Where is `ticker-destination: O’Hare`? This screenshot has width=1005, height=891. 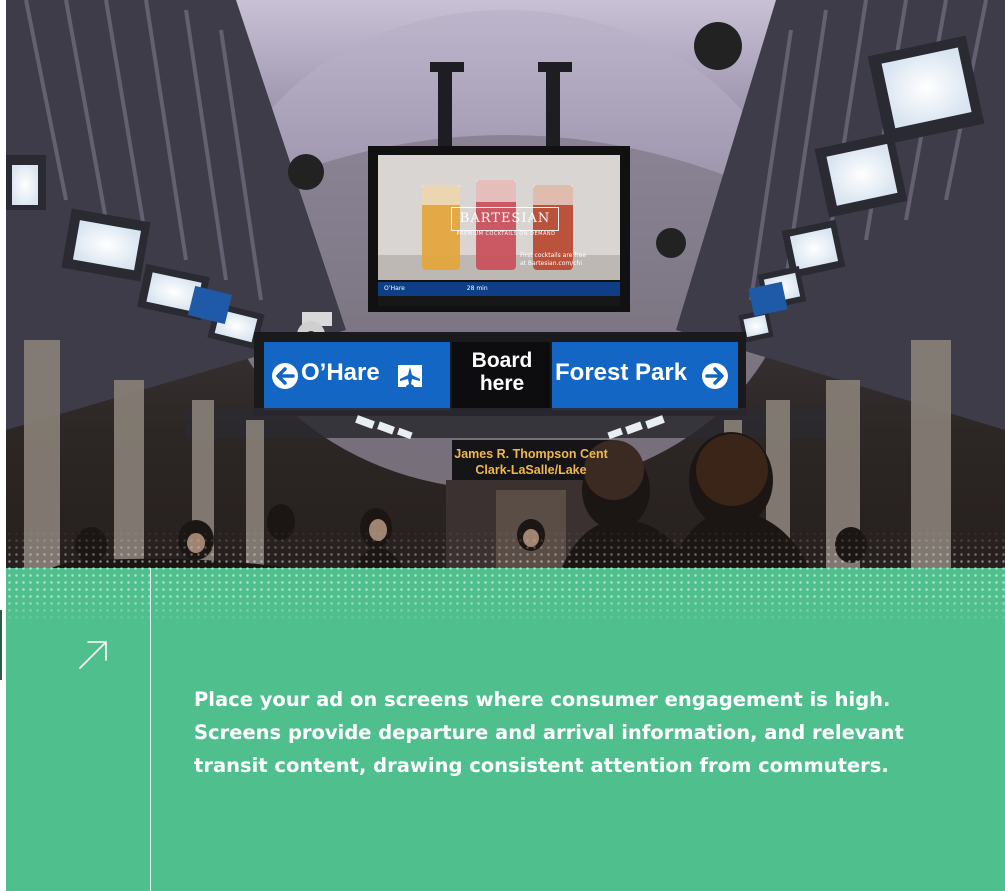 ticker-destination: O’Hare is located at coordinates (394, 288).